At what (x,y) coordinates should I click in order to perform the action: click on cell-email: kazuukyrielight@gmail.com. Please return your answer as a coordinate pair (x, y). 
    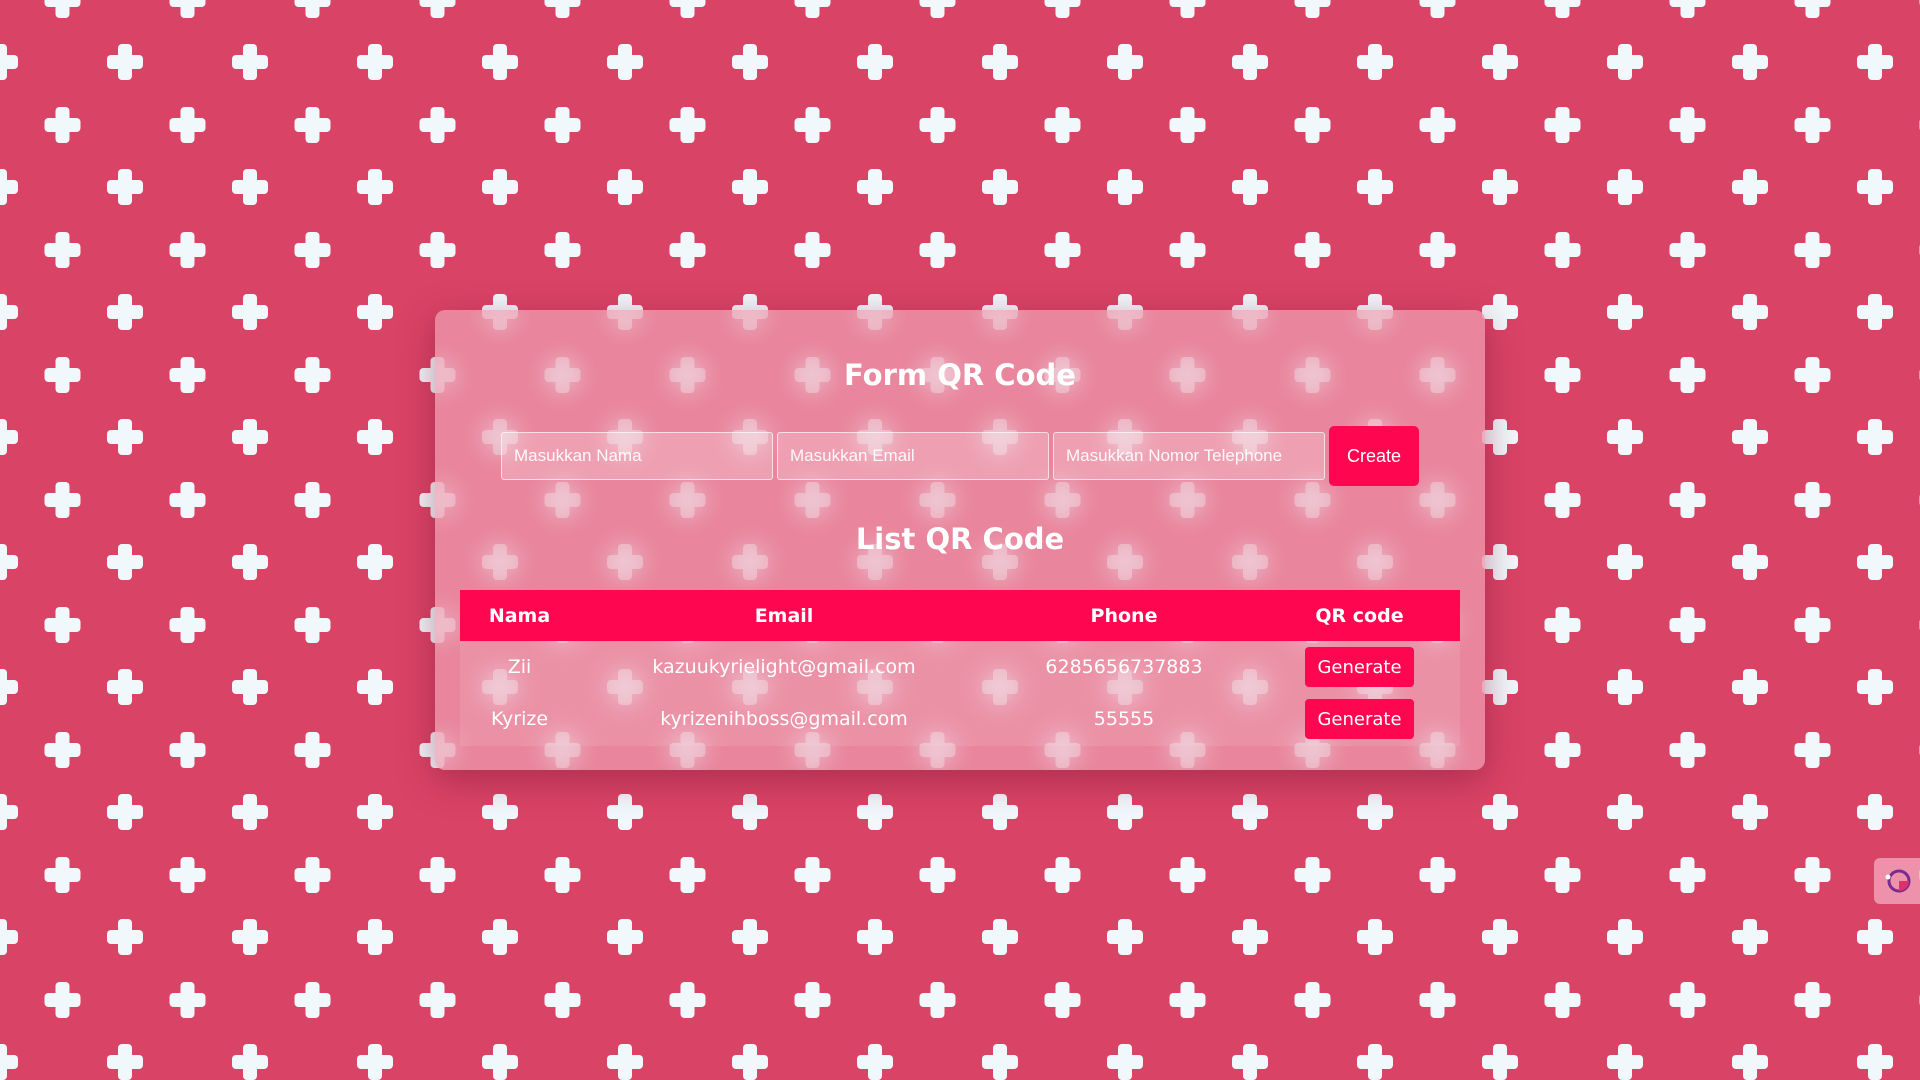
    Looking at the image, I should click on (784, 667).